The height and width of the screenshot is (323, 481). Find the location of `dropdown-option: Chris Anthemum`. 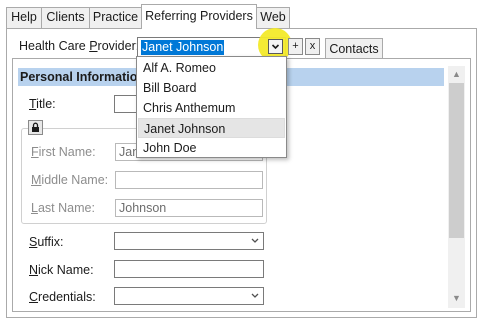

dropdown-option: Chris Anthemum is located at coordinates (211, 108).